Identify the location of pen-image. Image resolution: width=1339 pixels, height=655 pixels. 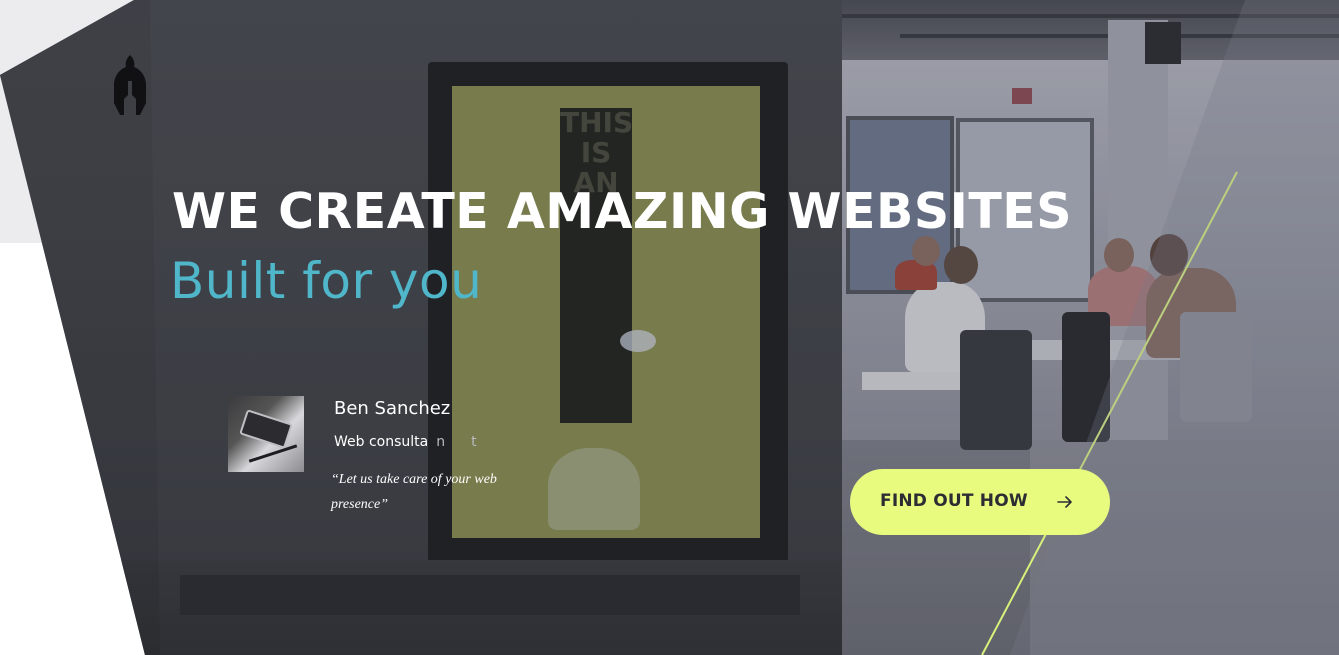
(273, 453).